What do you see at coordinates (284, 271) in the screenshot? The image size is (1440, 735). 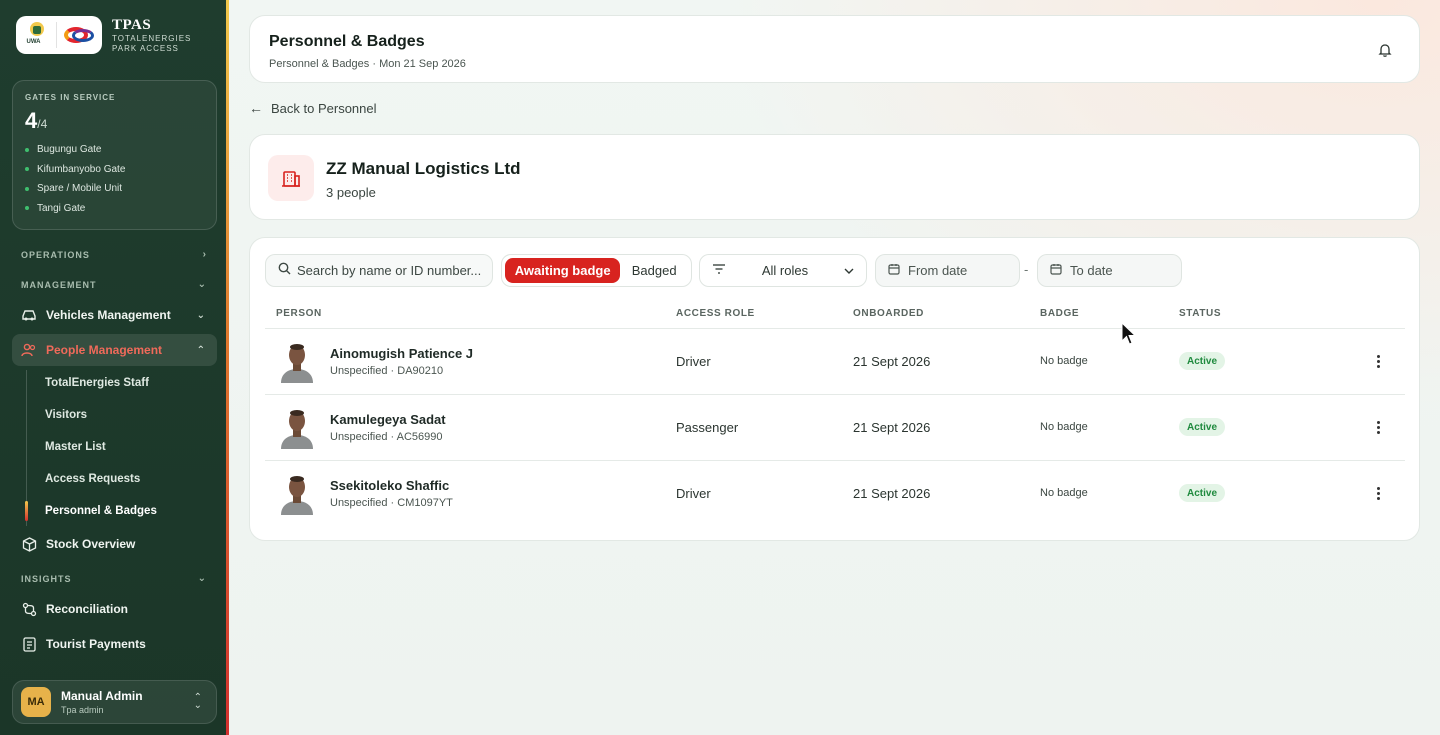 I see `search-icon` at bounding box center [284, 271].